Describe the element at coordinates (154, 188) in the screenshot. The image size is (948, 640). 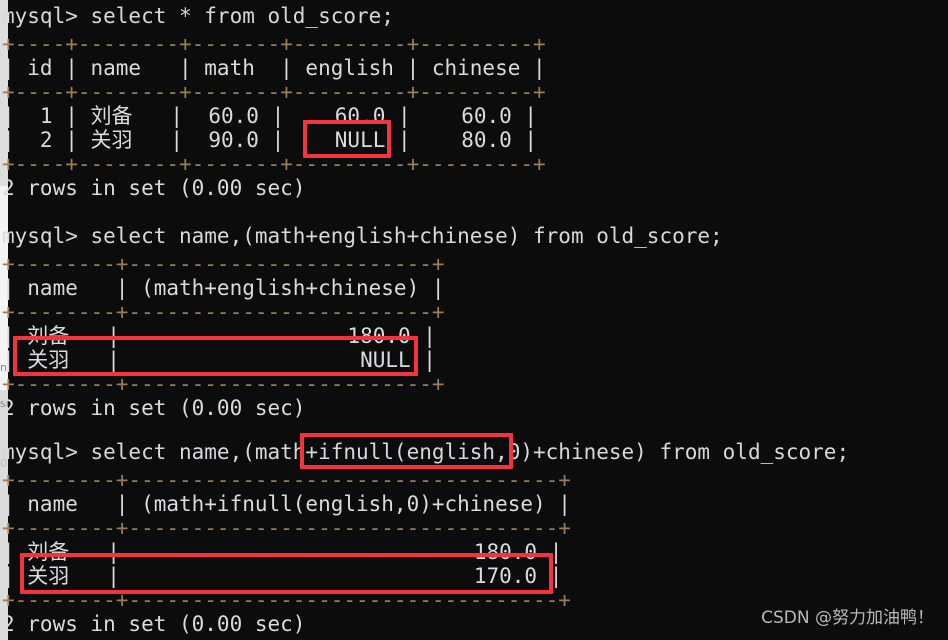
I see `status-line-1: 2 rows in set (0.00 sec)` at that location.